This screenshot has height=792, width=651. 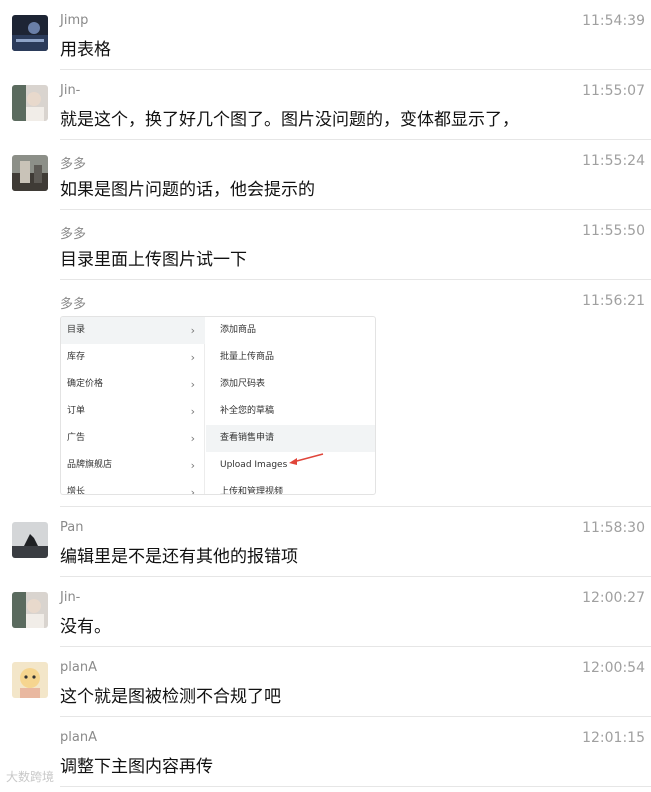 What do you see at coordinates (170, 694) in the screenshot?
I see `message-text: 这个就是图被检测不合规了吧` at bounding box center [170, 694].